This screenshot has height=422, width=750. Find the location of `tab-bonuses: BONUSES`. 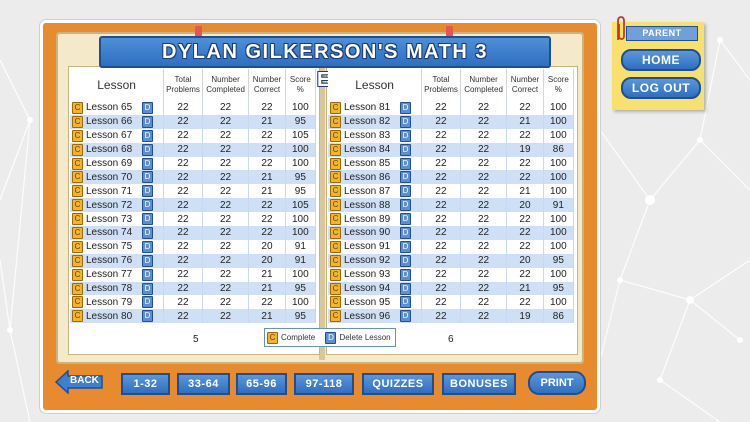

tab-bonuses: BONUSES is located at coordinates (479, 384).